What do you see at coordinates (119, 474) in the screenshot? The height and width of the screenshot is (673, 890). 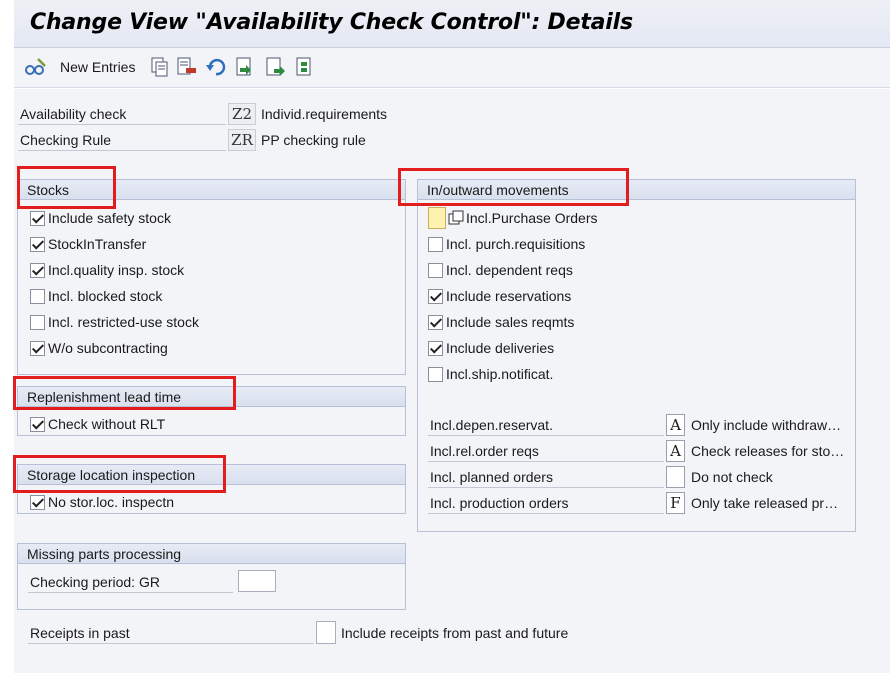 I see `highlight-storage-location` at bounding box center [119, 474].